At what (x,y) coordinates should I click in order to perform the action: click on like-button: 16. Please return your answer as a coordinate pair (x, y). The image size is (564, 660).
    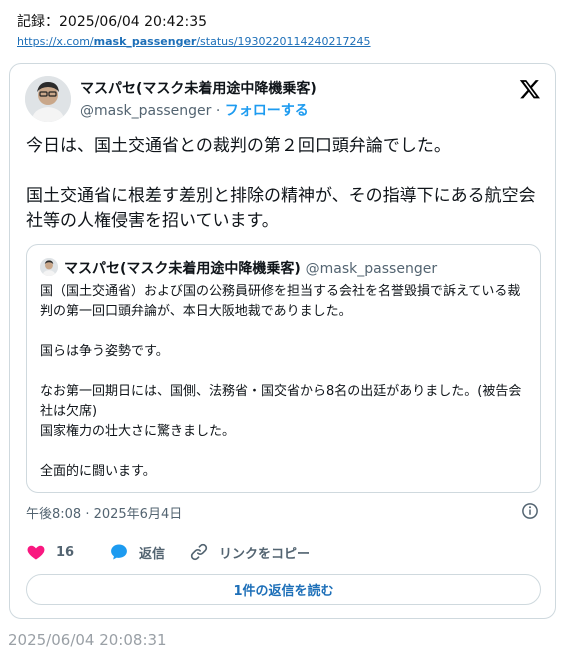
    Looking at the image, I should click on (50, 552).